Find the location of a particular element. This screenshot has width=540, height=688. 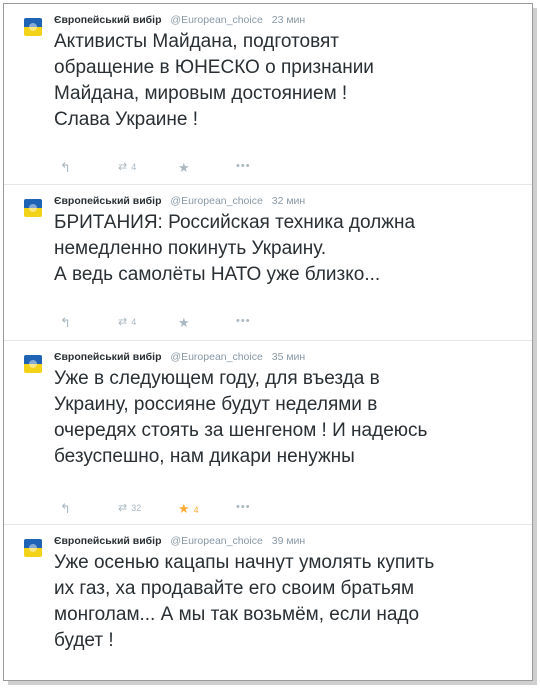

retweet-count: 32 is located at coordinates (136, 508).